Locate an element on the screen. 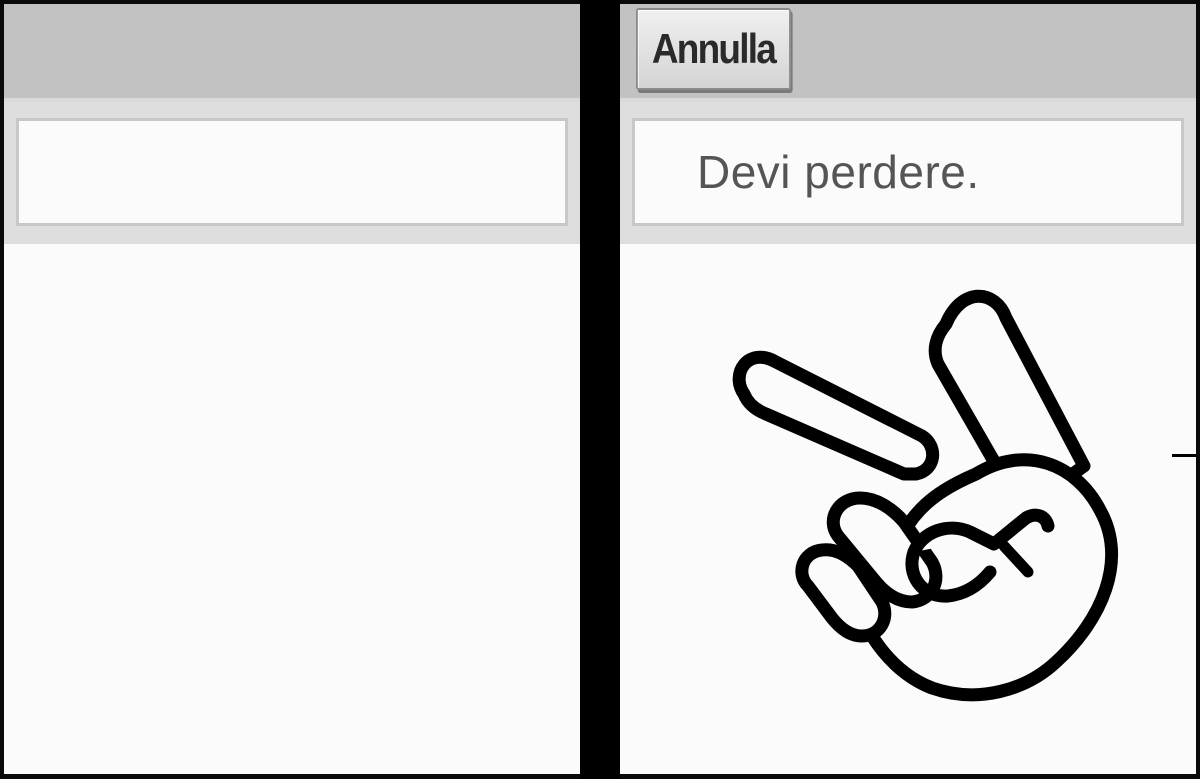 The height and width of the screenshot is (779, 1200). right-message-band: Devi perdere. is located at coordinates (908, 173).